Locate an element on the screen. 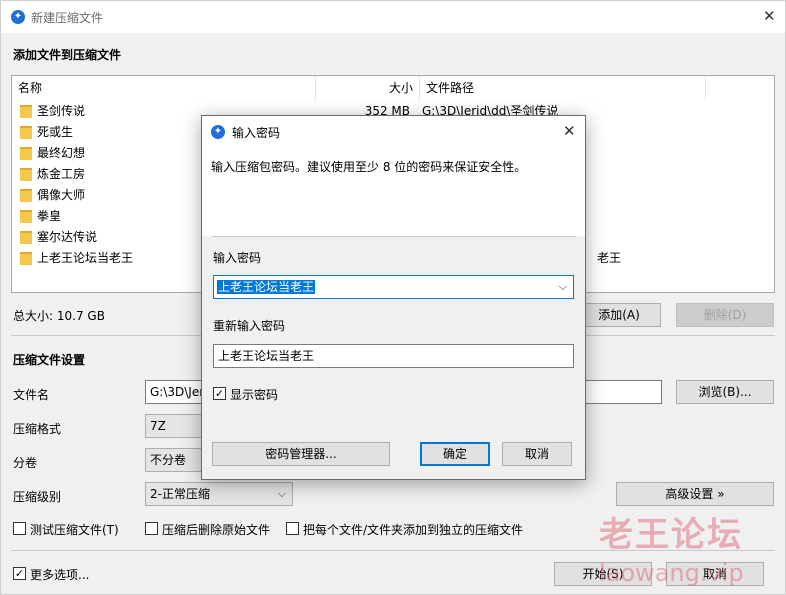 The image size is (786, 595). ok-button: 确定 is located at coordinates (455, 454).